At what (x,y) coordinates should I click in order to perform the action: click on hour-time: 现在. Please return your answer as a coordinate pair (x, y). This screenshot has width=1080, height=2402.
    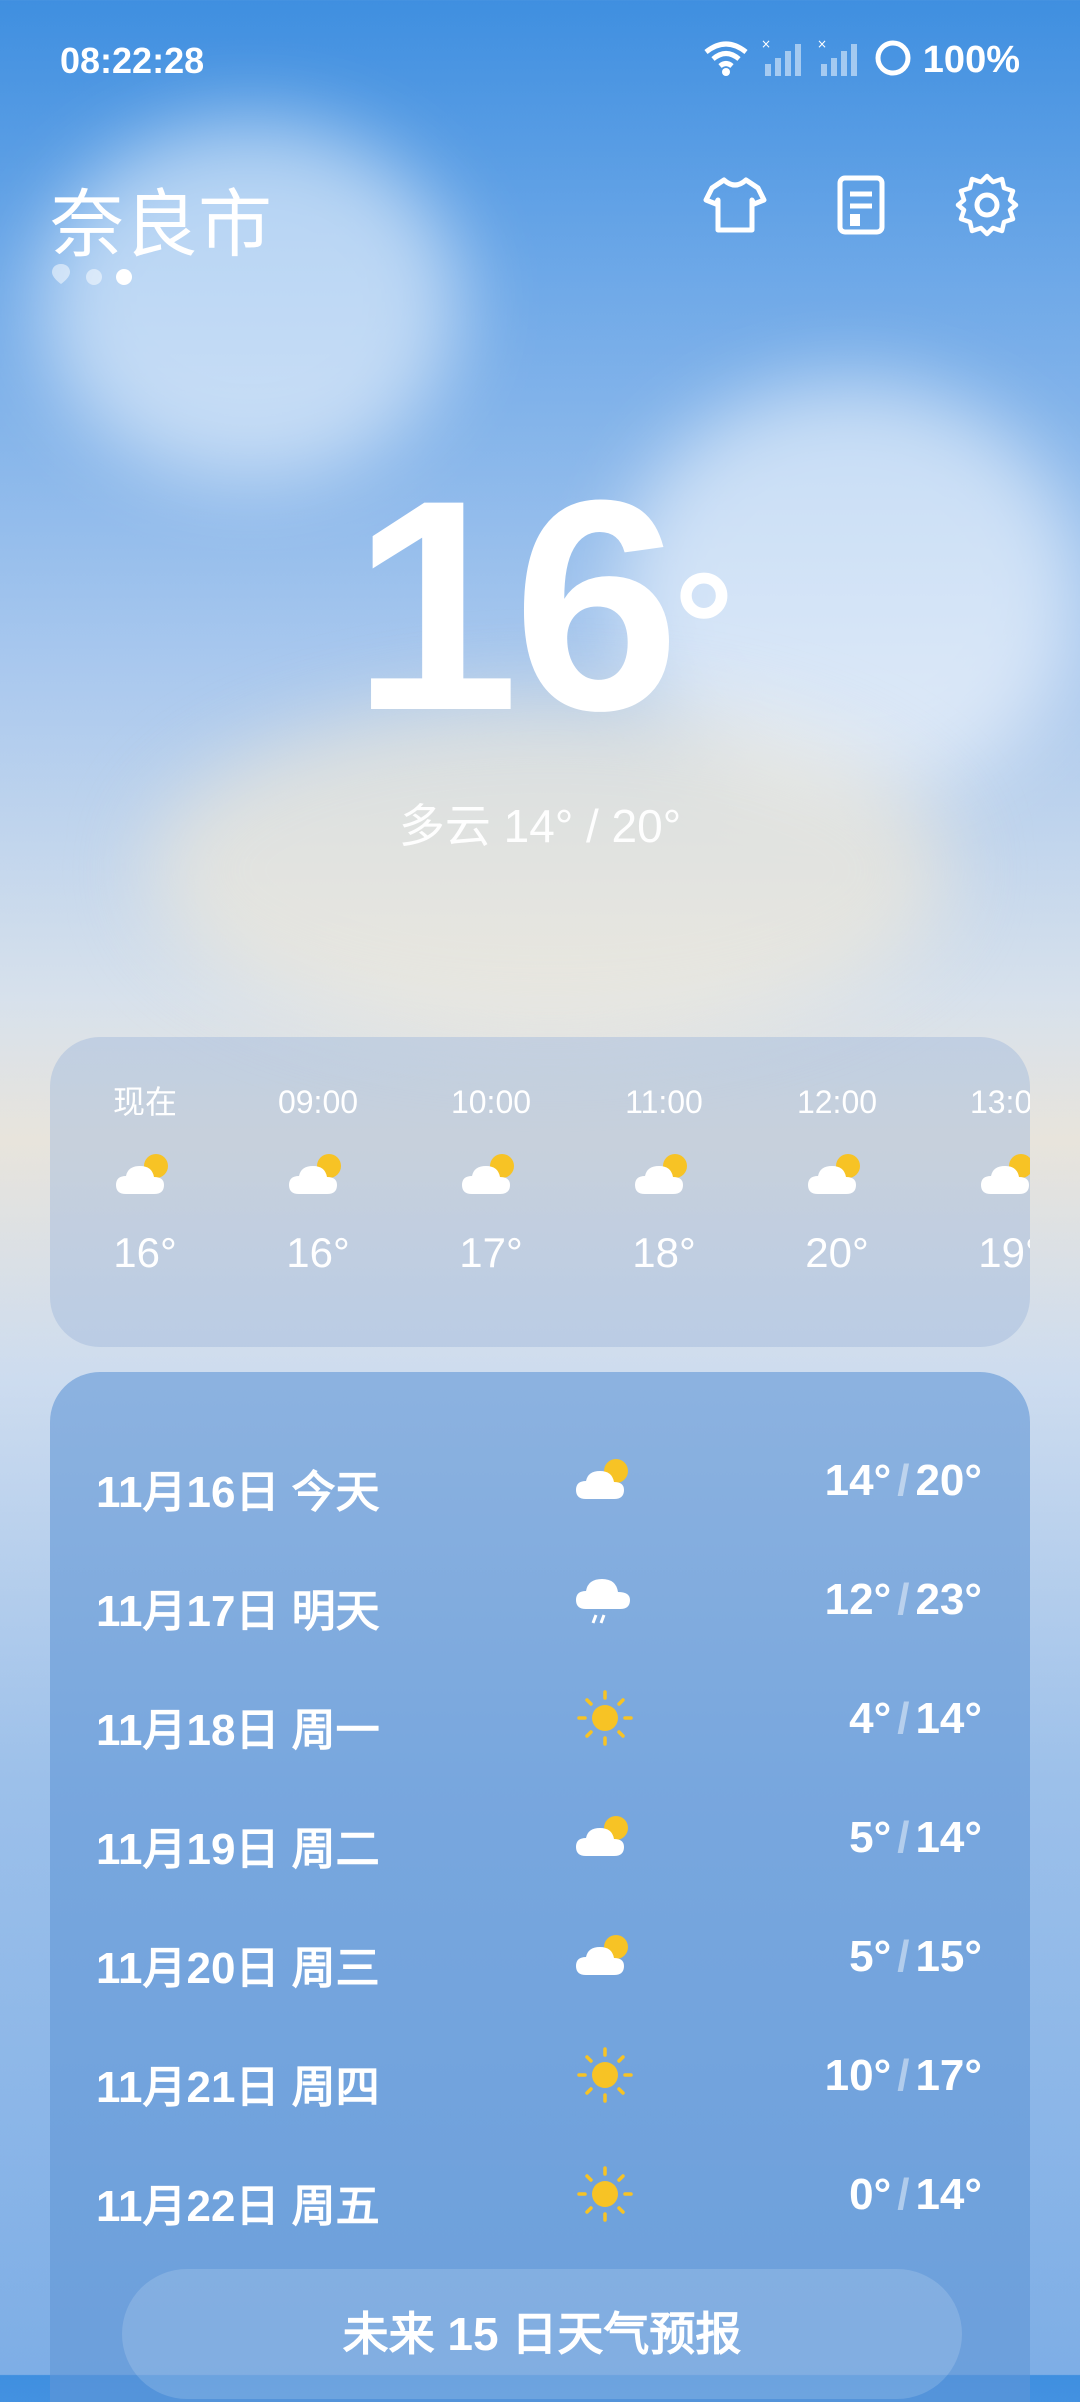
    Looking at the image, I should click on (144, 1102).